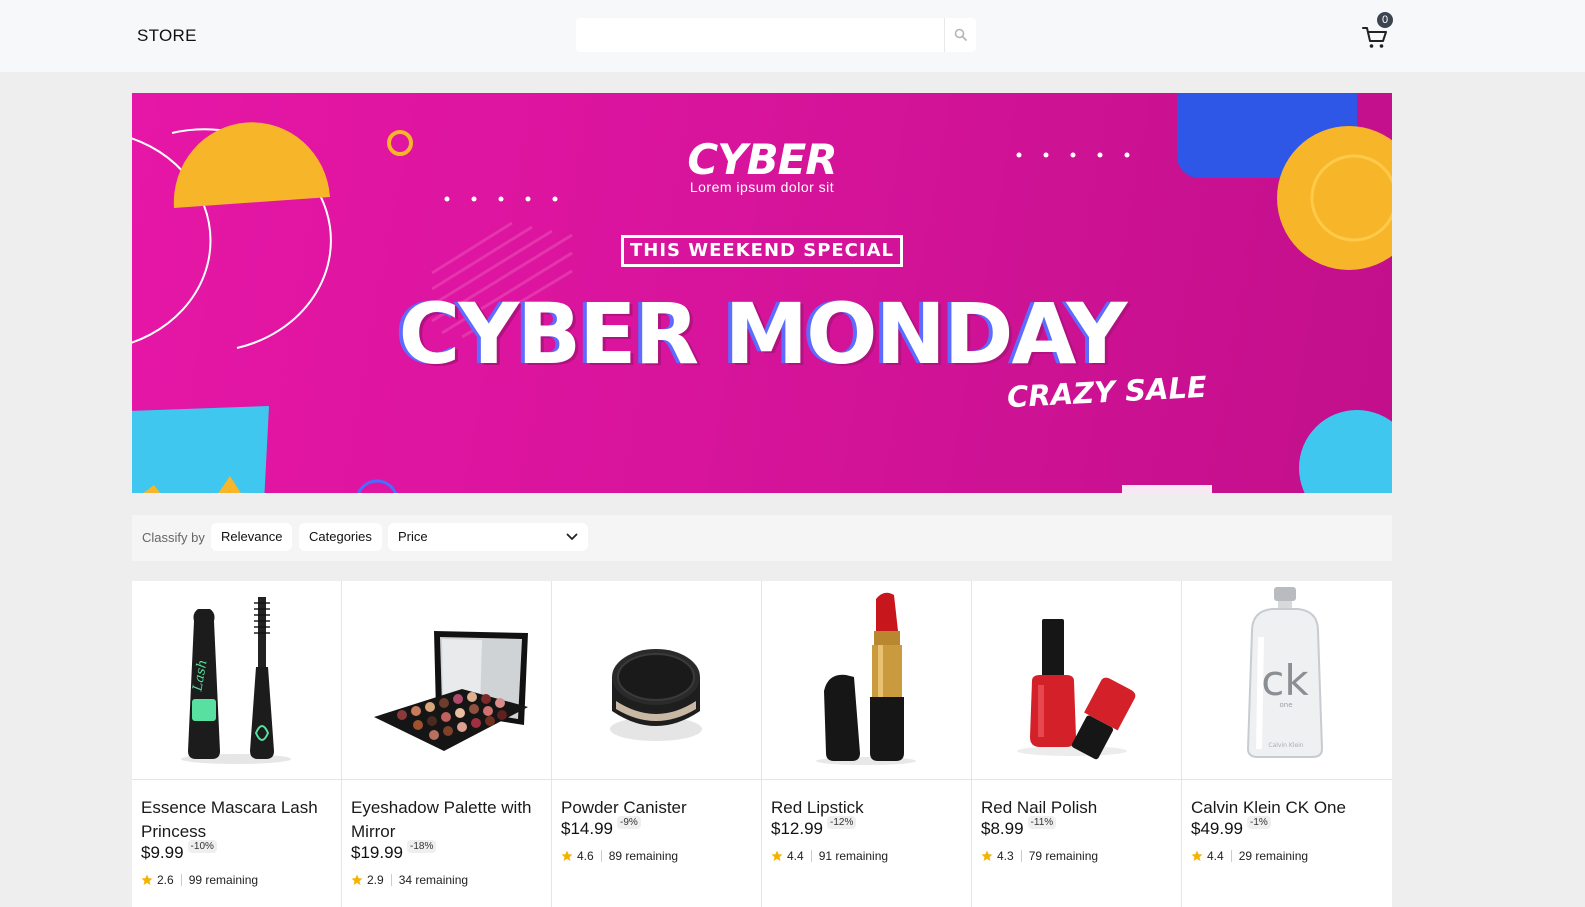 The image size is (1585, 907). What do you see at coordinates (797, 828) in the screenshot?
I see `product-price: $12.99` at bounding box center [797, 828].